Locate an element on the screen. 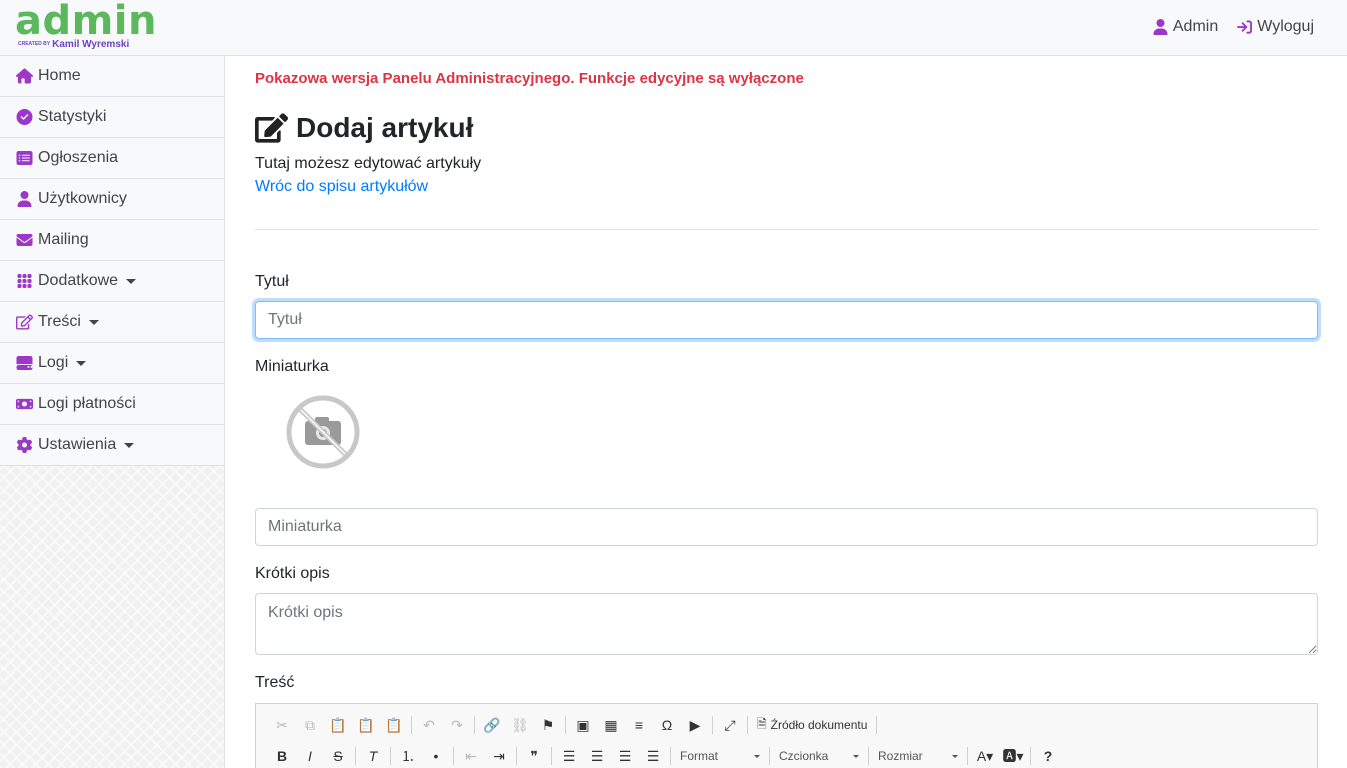 Image resolution: width=1347 pixels, height=768 pixels. font-select-label: Czcionka is located at coordinates (804, 756).